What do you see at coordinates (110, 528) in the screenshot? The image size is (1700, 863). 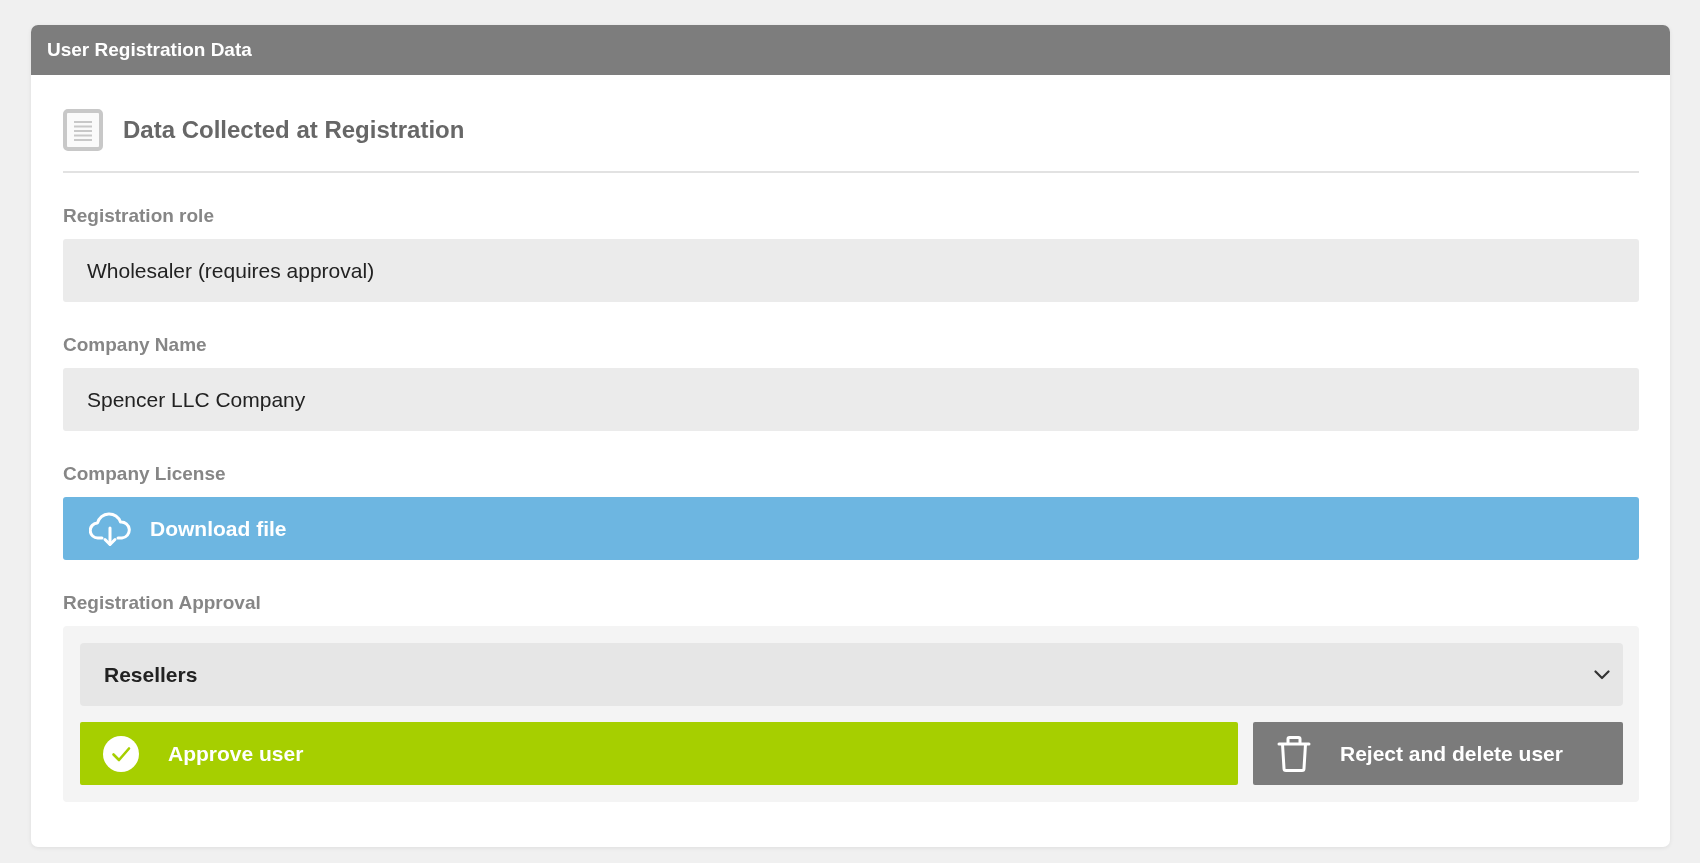 I see `cloud-download-icon` at bounding box center [110, 528].